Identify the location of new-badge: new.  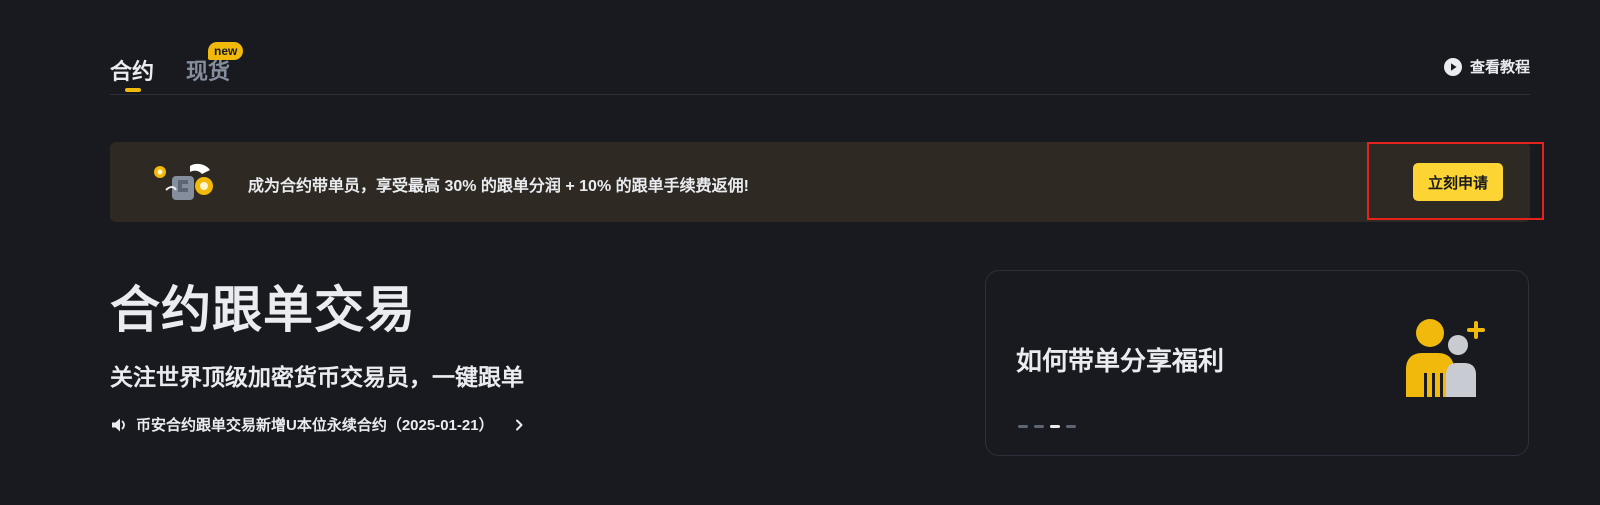
(226, 51).